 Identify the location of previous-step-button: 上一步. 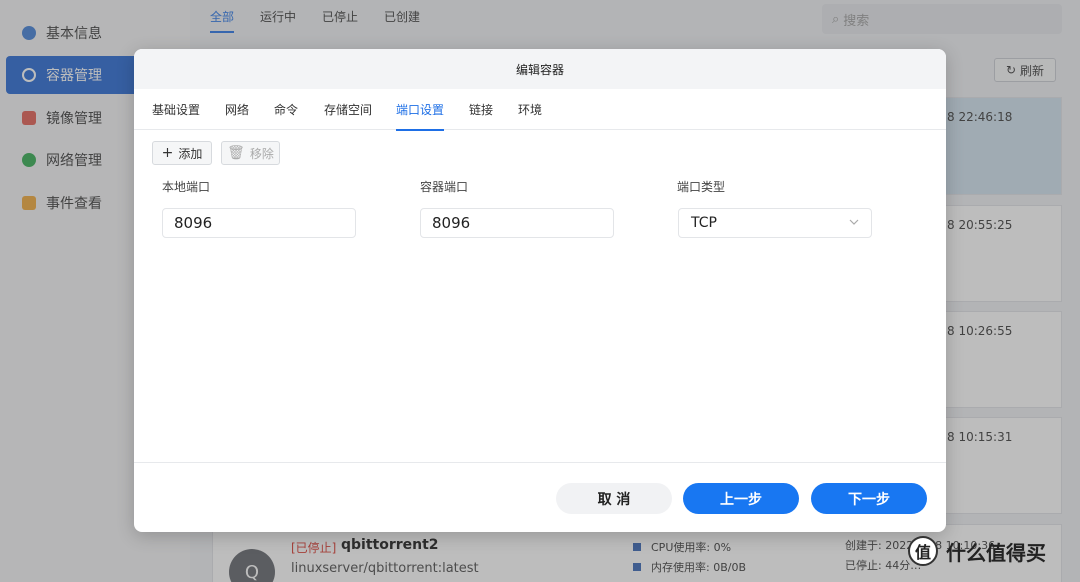
(741, 498).